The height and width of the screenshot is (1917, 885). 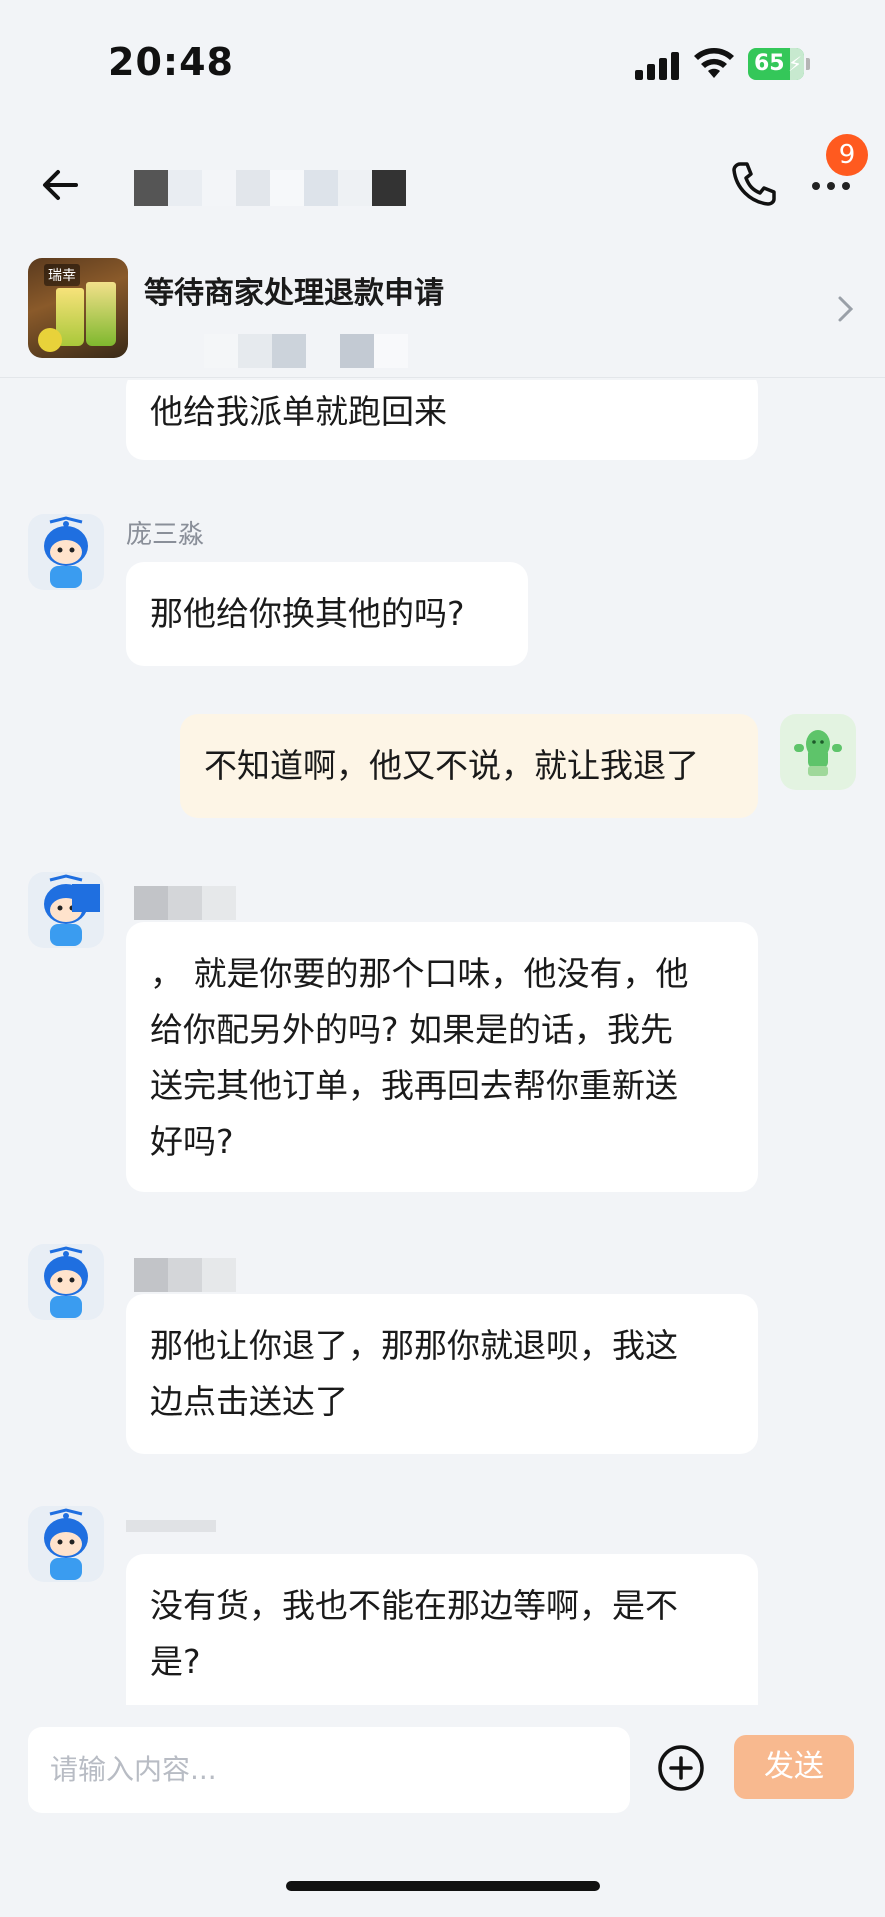 What do you see at coordinates (270, 188) in the screenshot?
I see `contact-name-redacted` at bounding box center [270, 188].